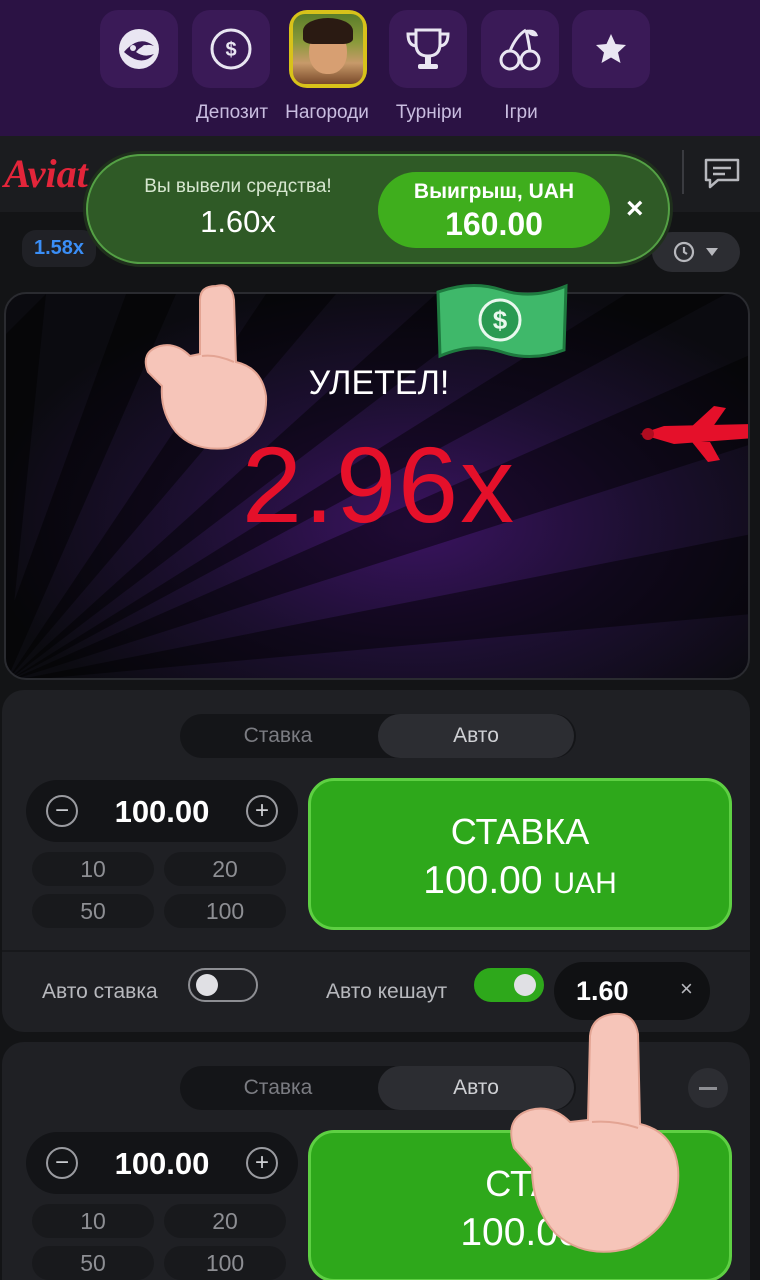  Describe the element at coordinates (59, 248) in the screenshot. I see `history-multiplier: 1.58x` at that location.